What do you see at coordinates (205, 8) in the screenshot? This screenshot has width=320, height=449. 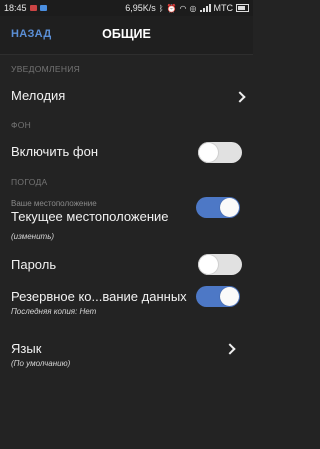 I see `signal-icon` at bounding box center [205, 8].